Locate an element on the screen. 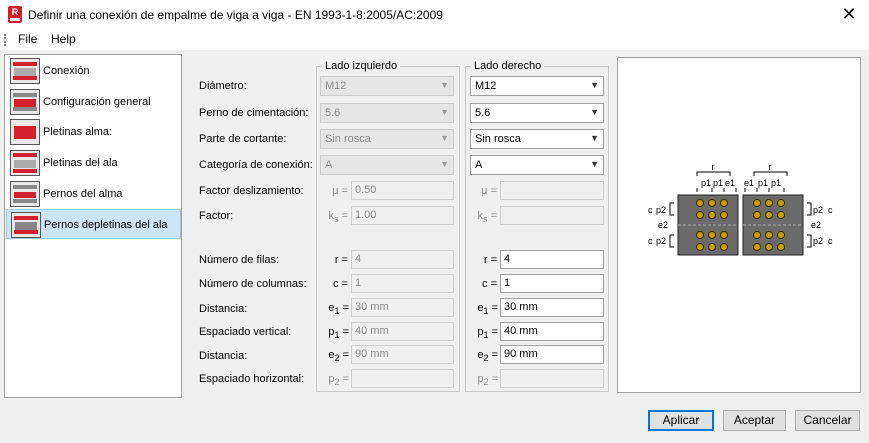  label-numero-columnas: Número de columnas: is located at coordinates (253, 284).